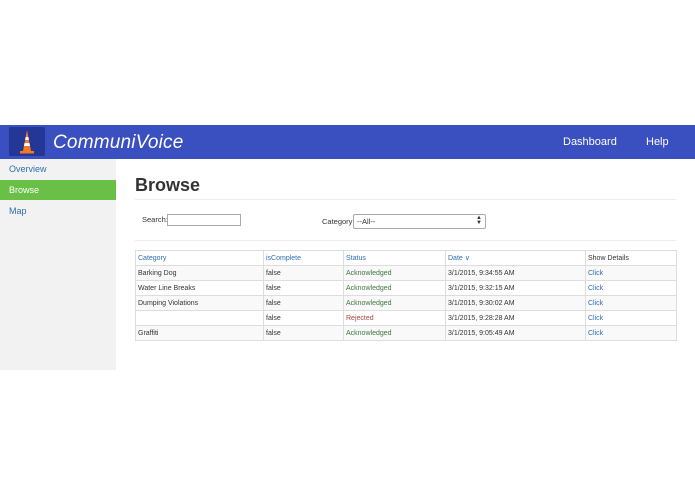 The width and height of the screenshot is (695, 494). What do you see at coordinates (58, 190) in the screenshot?
I see `sidebar-item-browse: Browse` at bounding box center [58, 190].